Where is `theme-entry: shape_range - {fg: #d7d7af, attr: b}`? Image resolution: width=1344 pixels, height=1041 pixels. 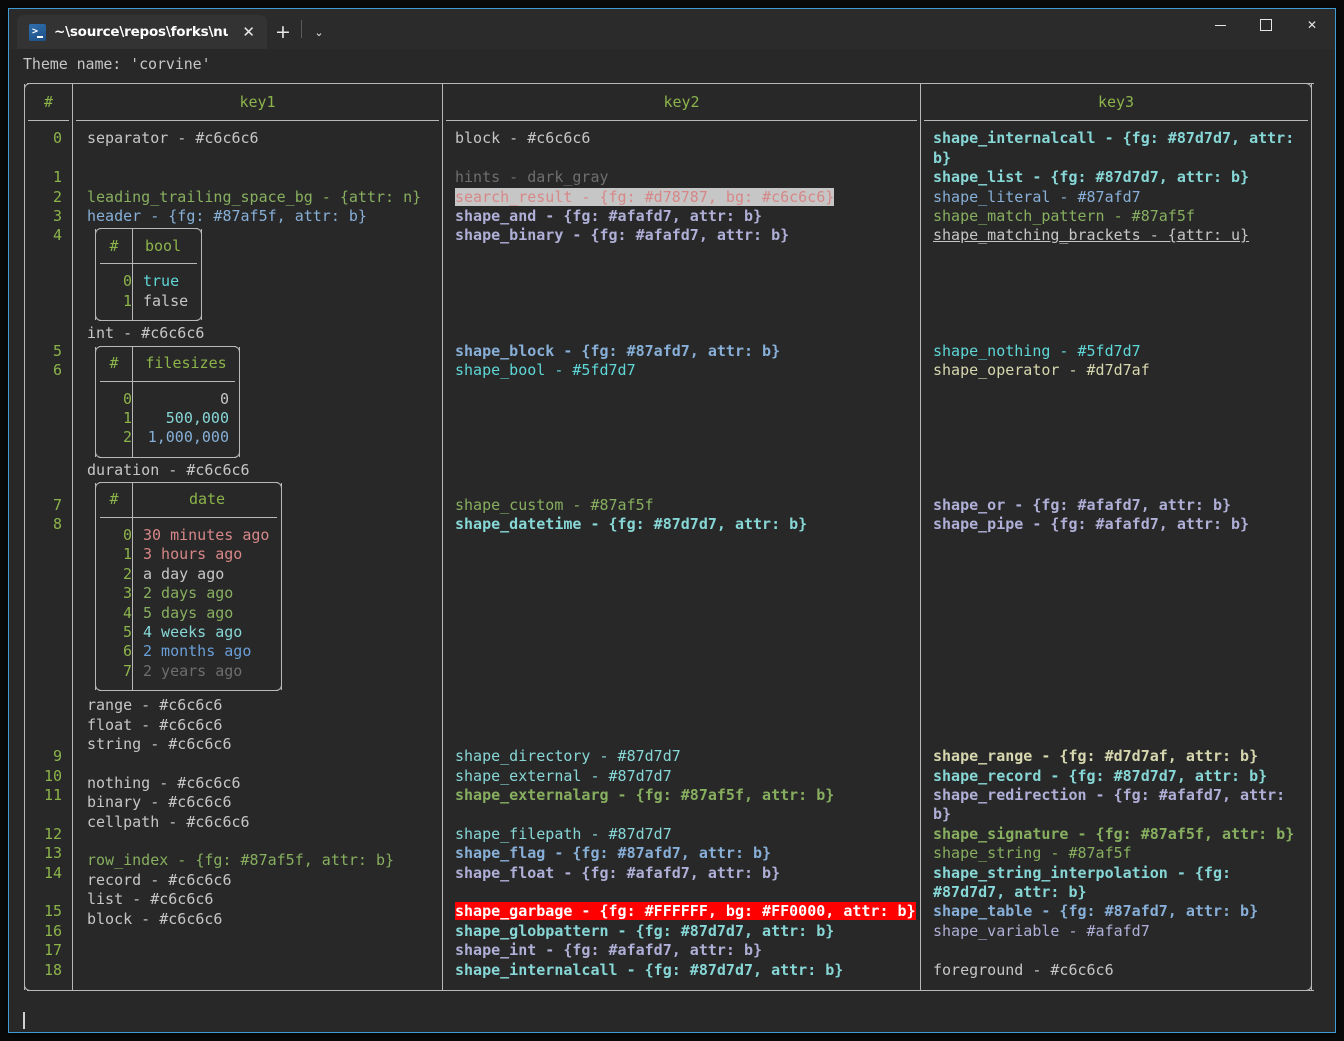
theme-entry: shape_range - {fg: #d7d7af, attr: b} is located at coordinates (1096, 756).